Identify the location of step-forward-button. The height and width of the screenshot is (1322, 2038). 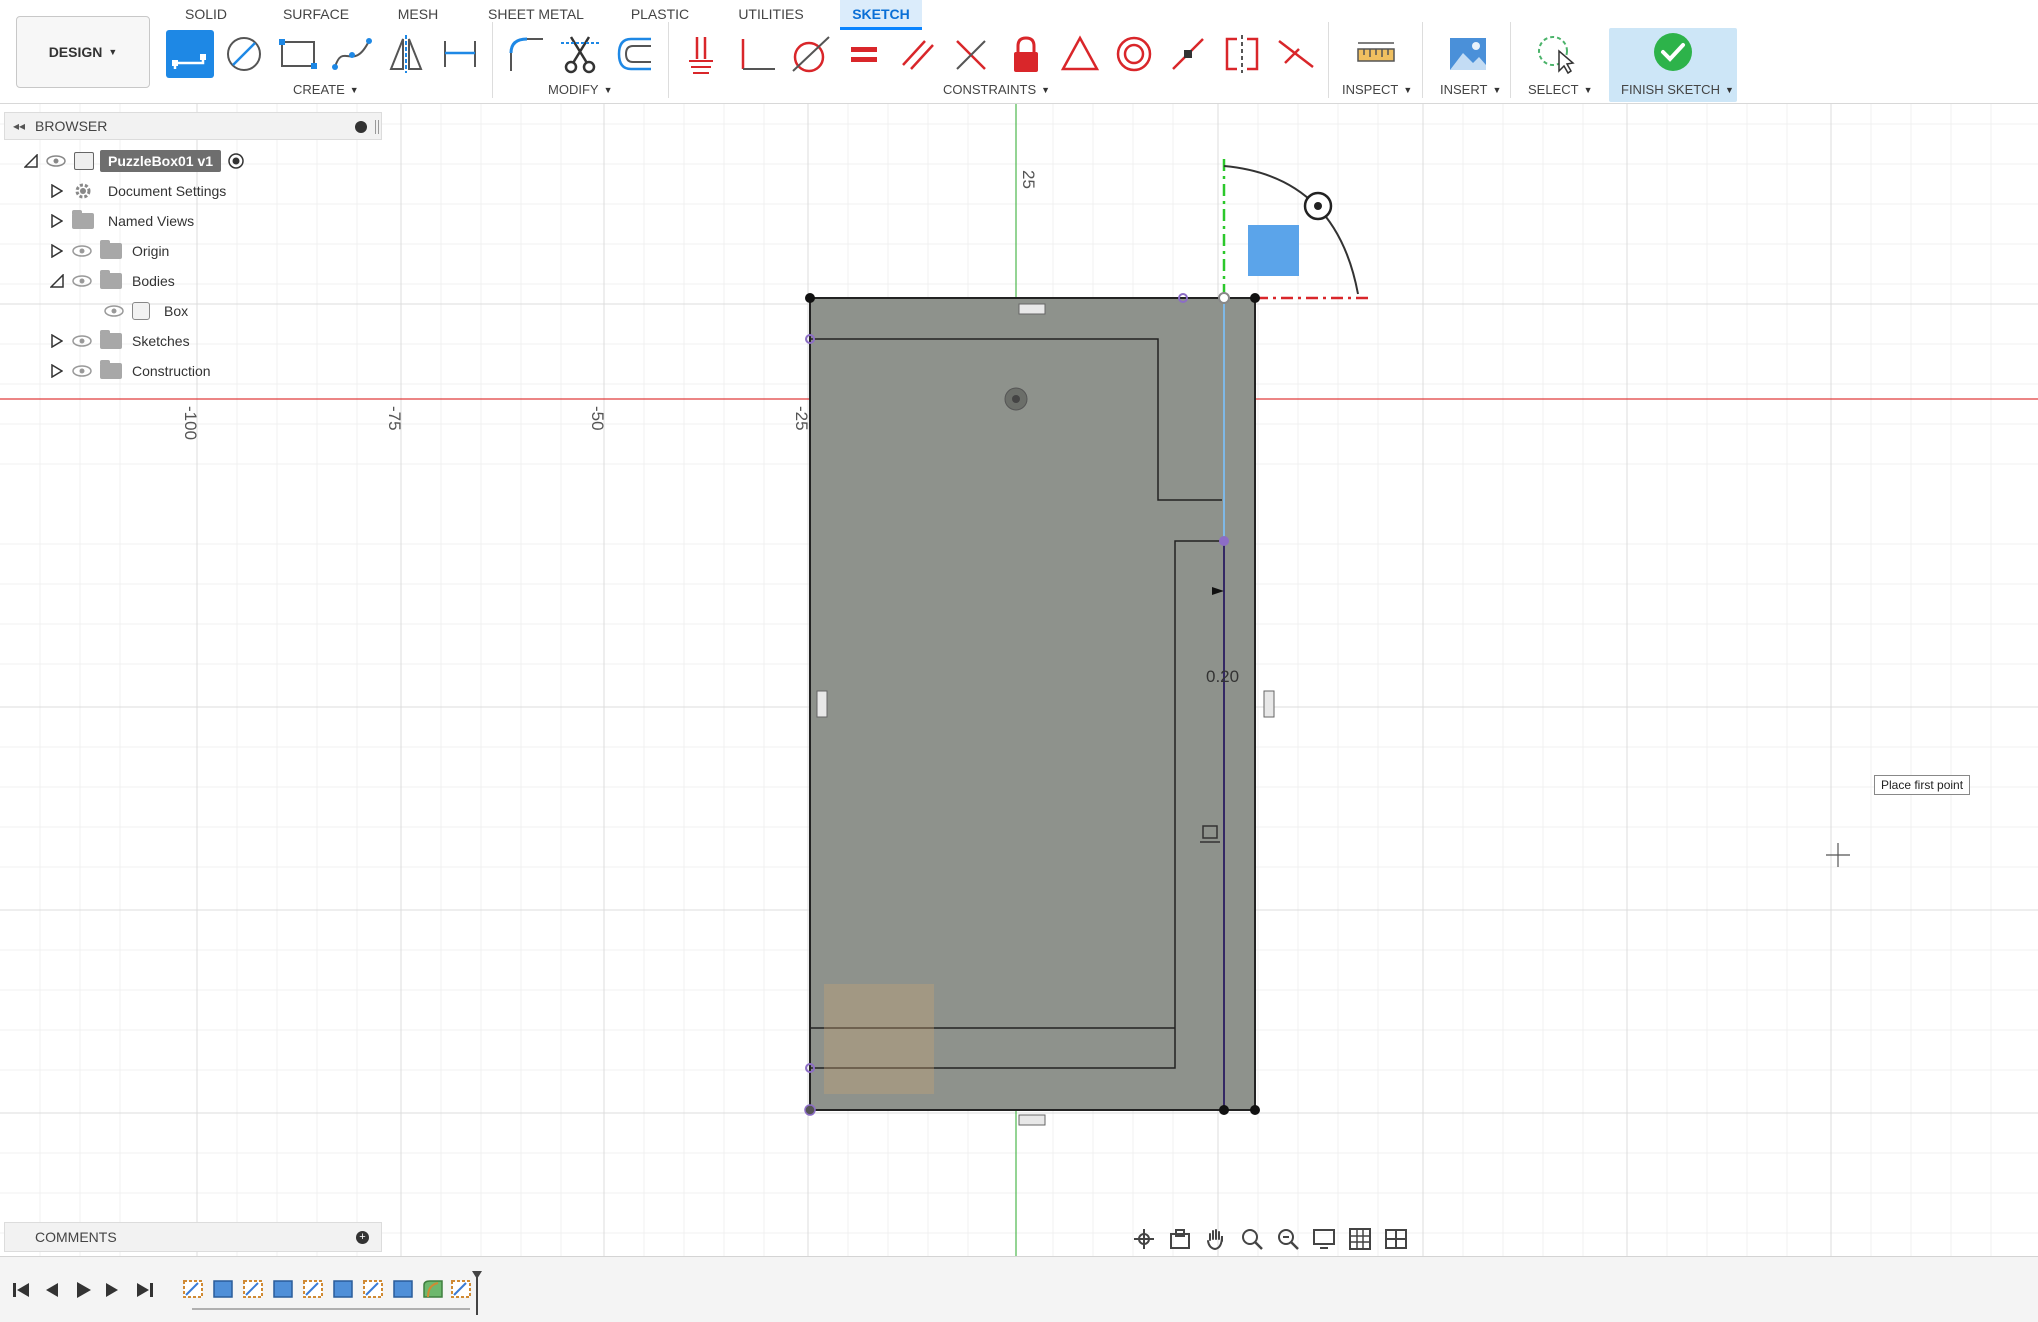
(113, 1290).